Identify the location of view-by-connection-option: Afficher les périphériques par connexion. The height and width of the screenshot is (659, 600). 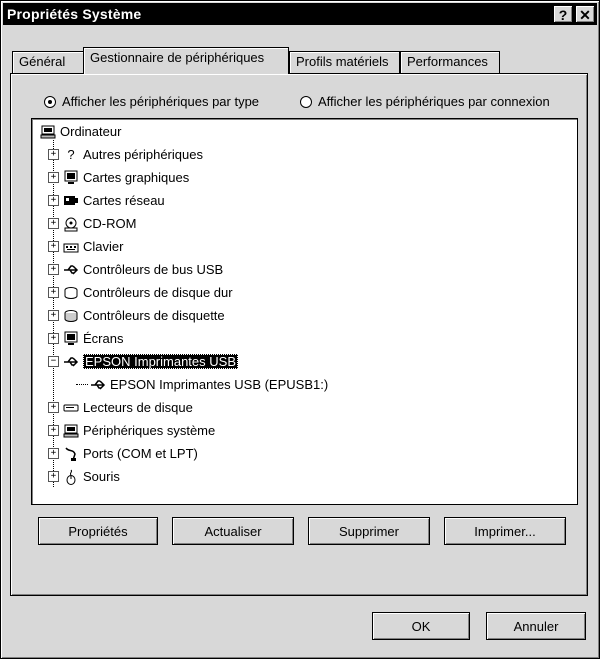
(425, 101).